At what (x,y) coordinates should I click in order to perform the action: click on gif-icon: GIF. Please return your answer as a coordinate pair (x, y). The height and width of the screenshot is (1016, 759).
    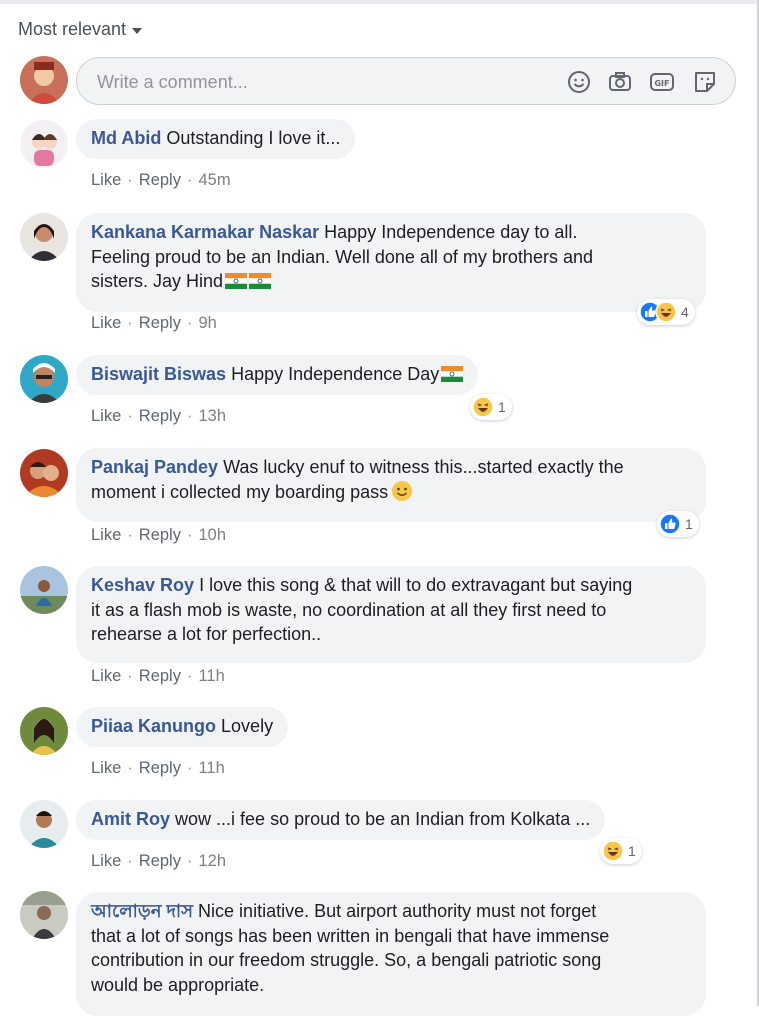
    Looking at the image, I should click on (662, 82).